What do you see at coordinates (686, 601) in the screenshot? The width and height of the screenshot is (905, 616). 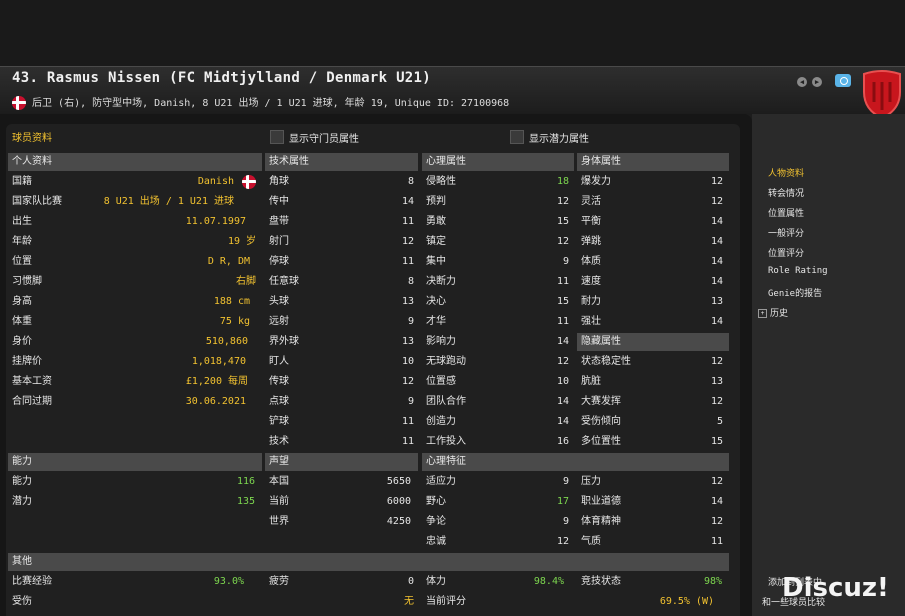 I see `other-value: 69.5% (W)` at bounding box center [686, 601].